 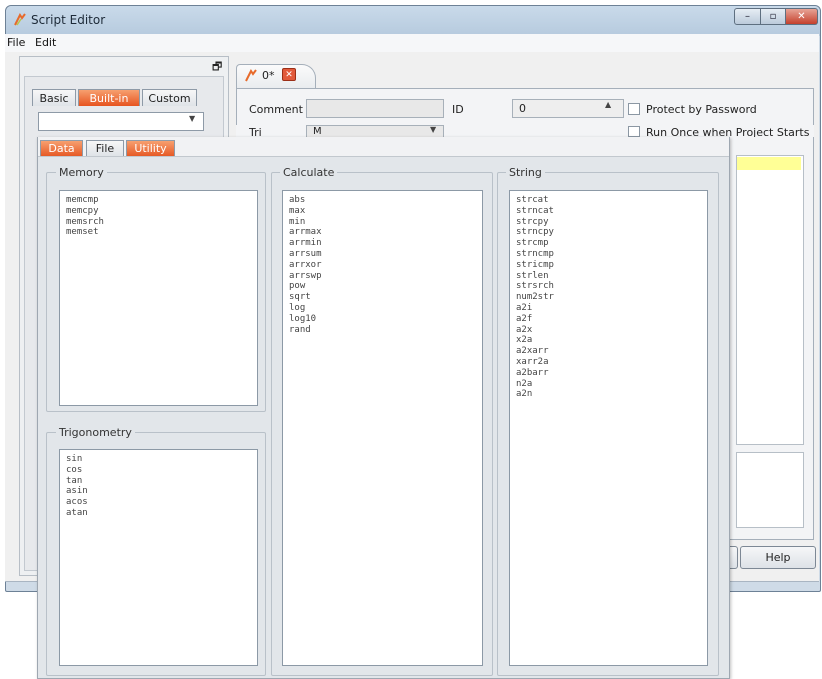 I want to click on function-item: arrmin, so click(x=385, y=243).